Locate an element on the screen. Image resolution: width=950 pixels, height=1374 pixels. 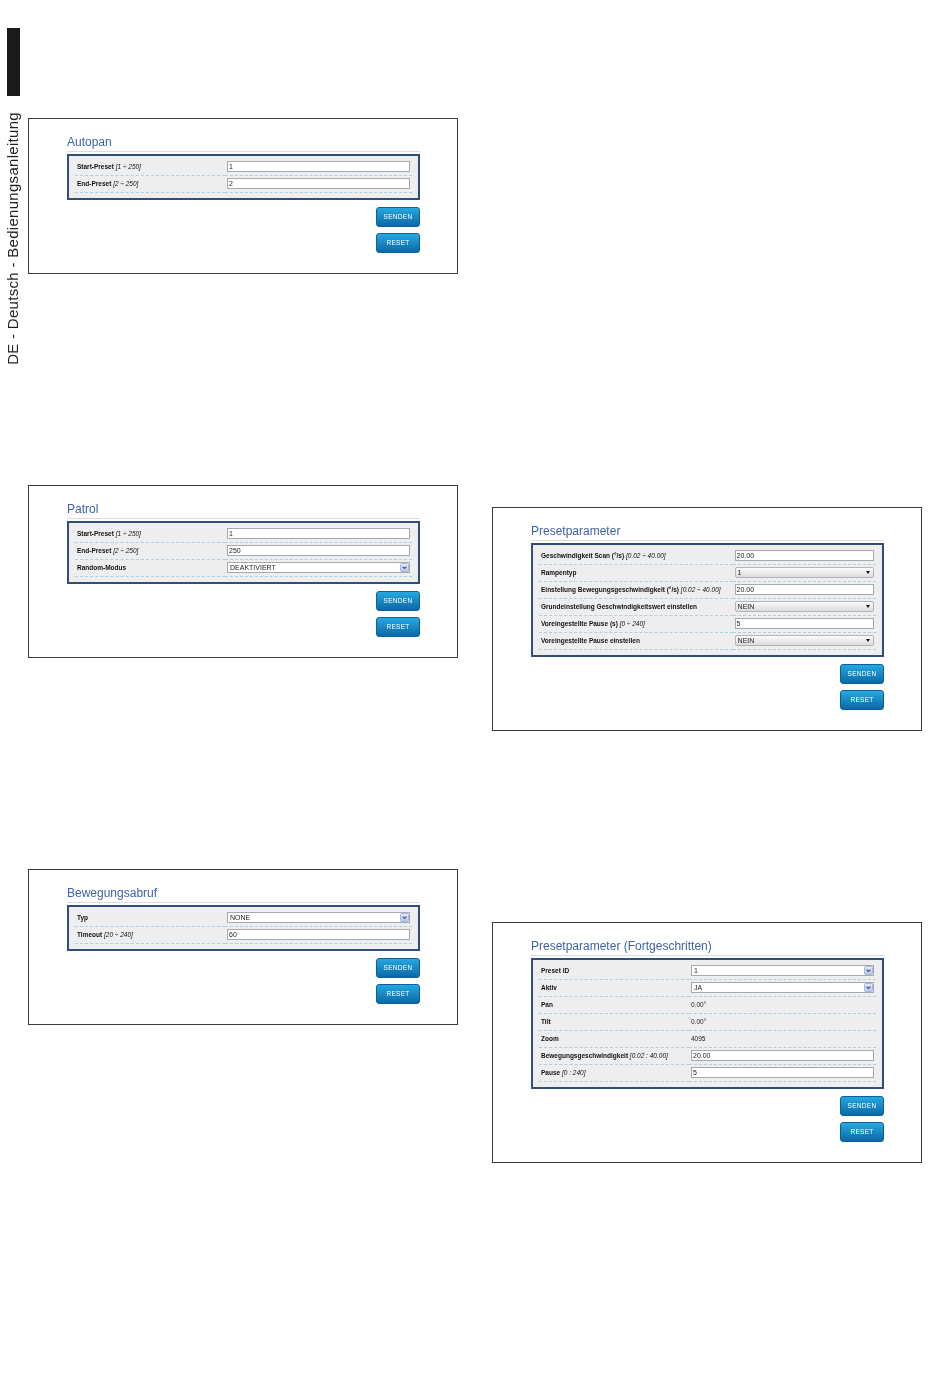
side-label: DE - Deutsch - Bedienungsanleitung is located at coordinates (13, 238).